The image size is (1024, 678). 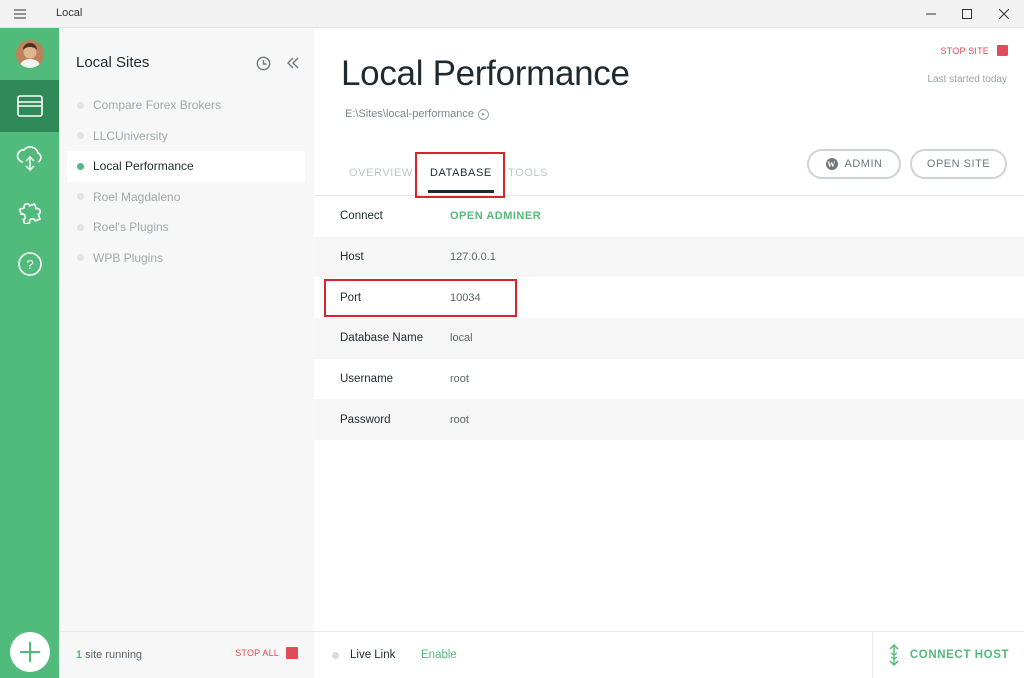 What do you see at coordinates (186, 136) in the screenshot?
I see `site-item: LLCUniversity` at bounding box center [186, 136].